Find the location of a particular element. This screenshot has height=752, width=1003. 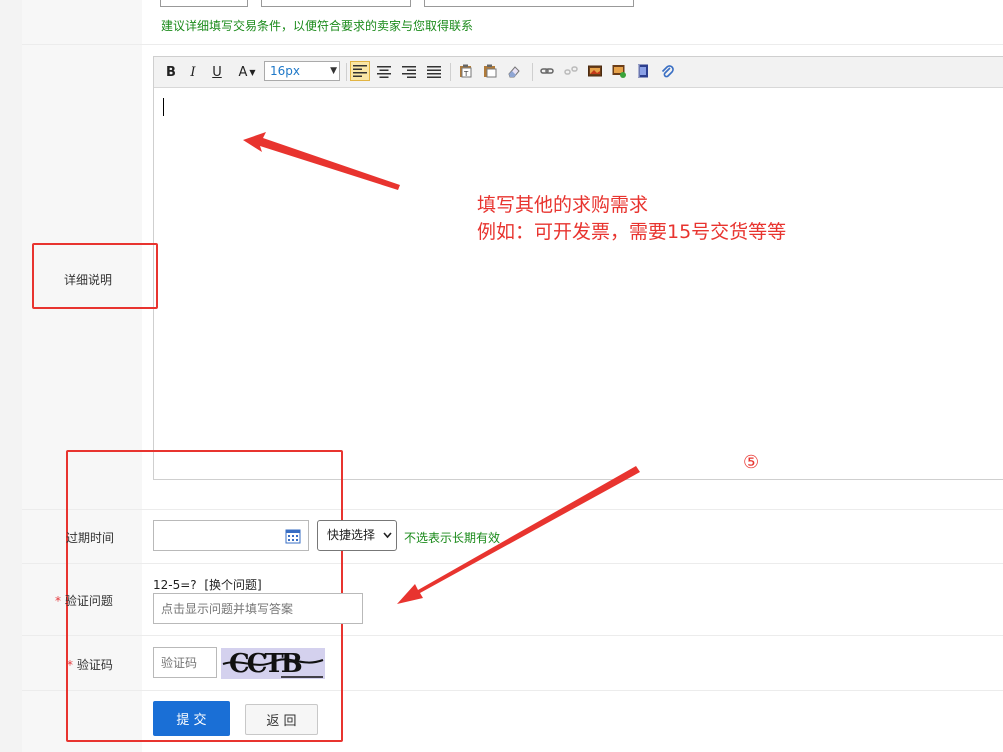

expire-label: 过期时间 is located at coordinates (90, 538).